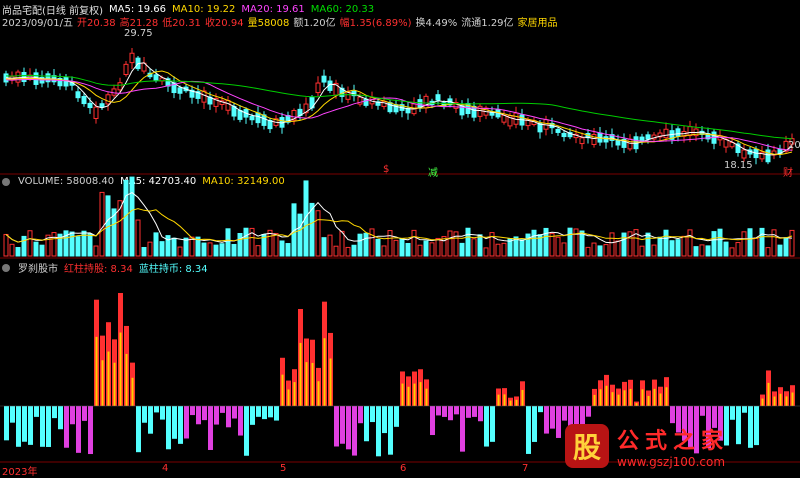 The width and height of the screenshot is (800, 478). What do you see at coordinates (433, 171) in the screenshot?
I see `event-label-reduce: 减` at bounding box center [433, 171].